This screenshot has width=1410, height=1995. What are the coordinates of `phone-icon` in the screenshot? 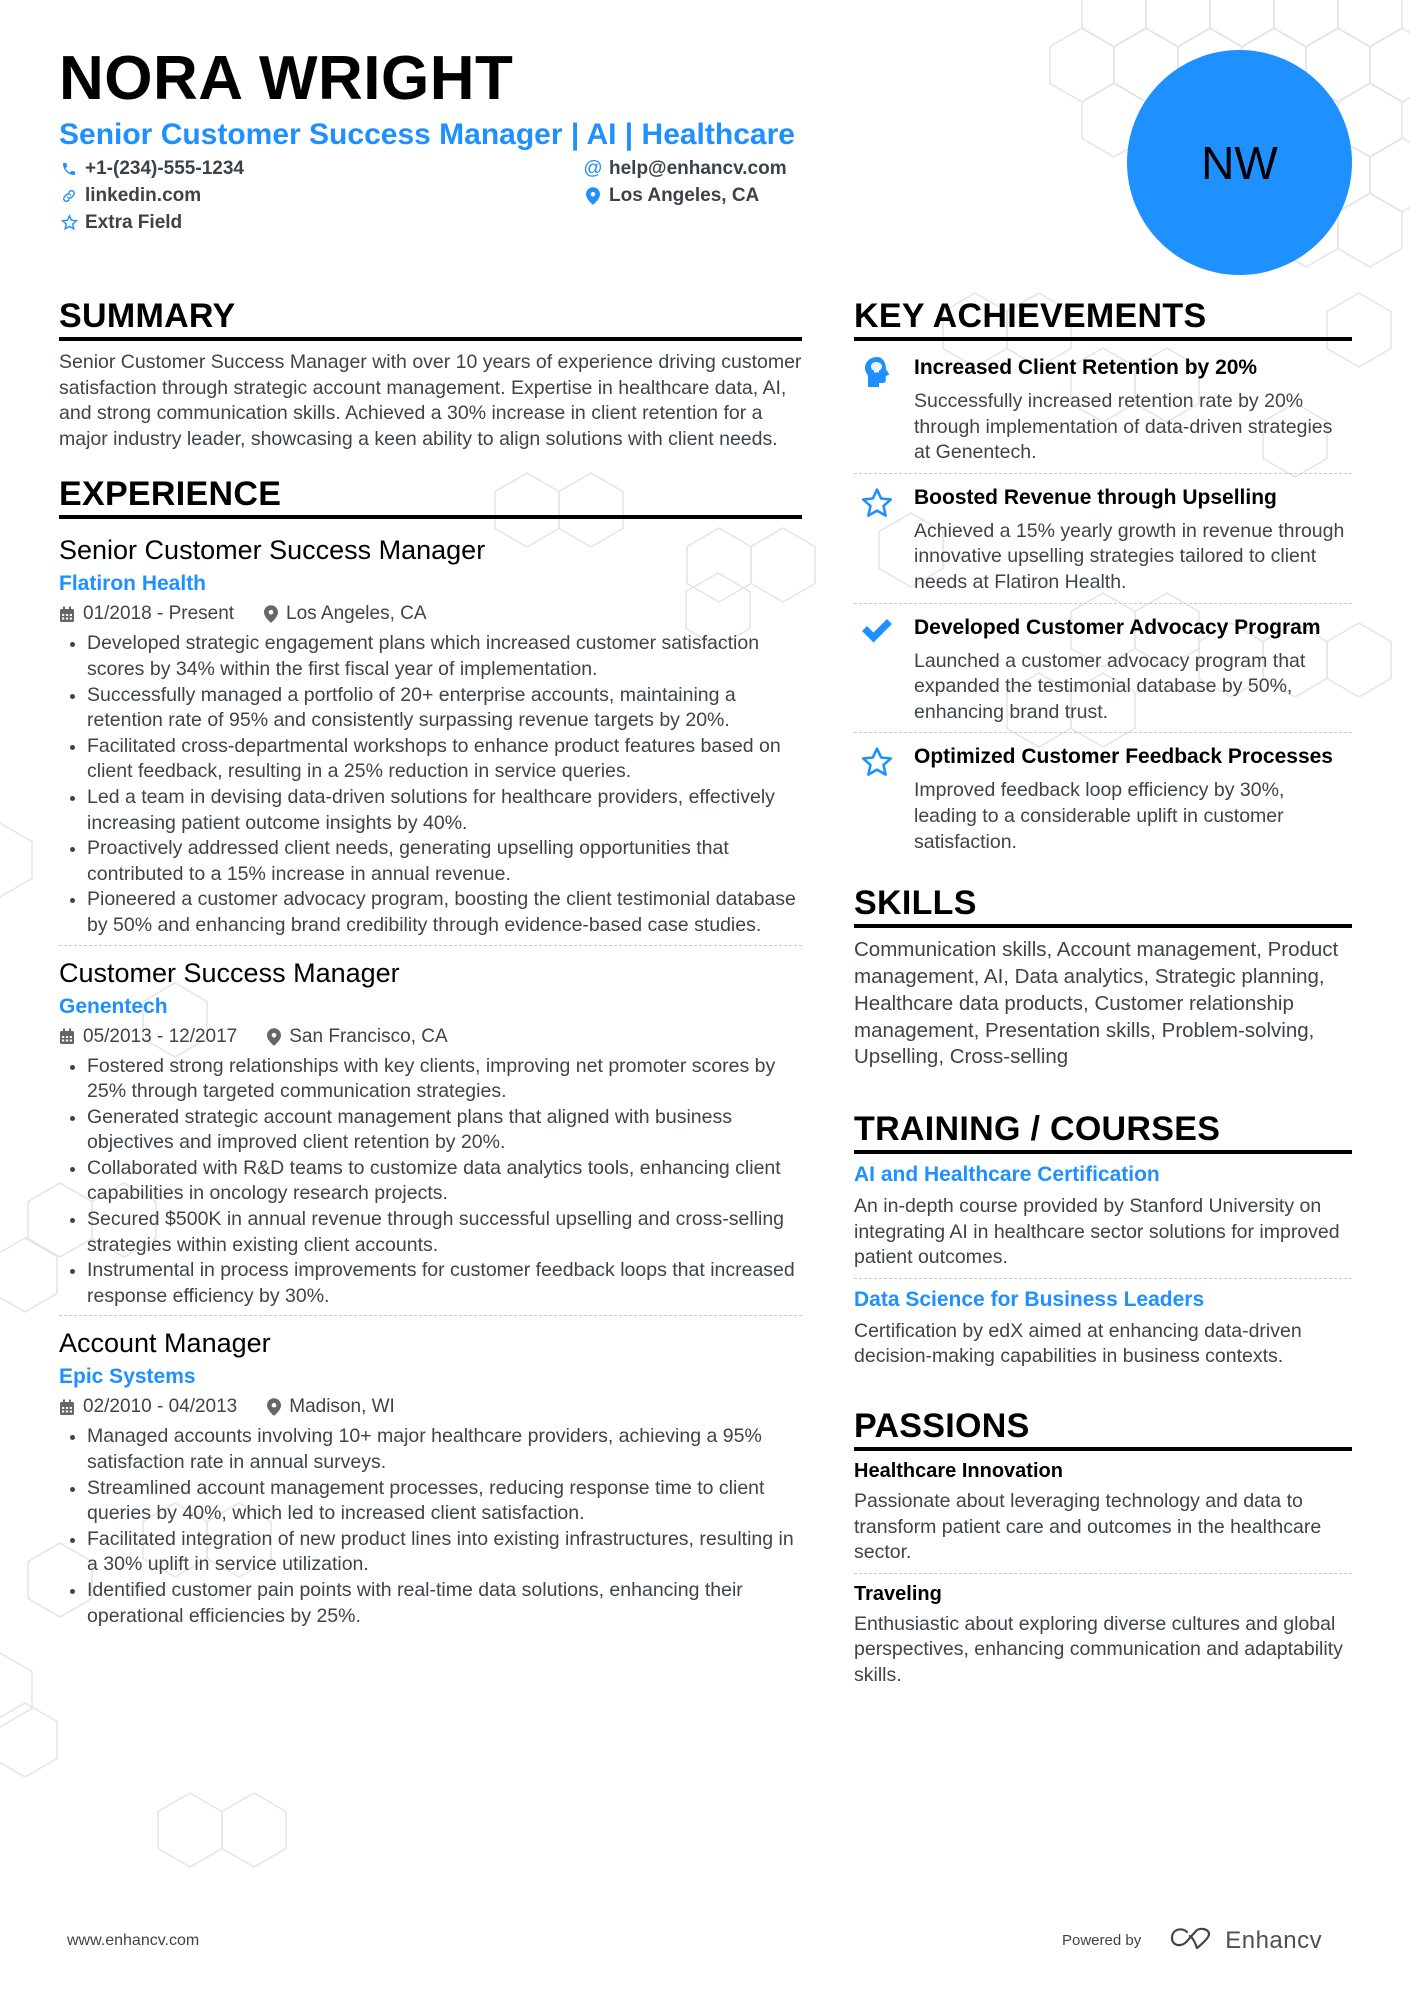 It's located at (69, 169).